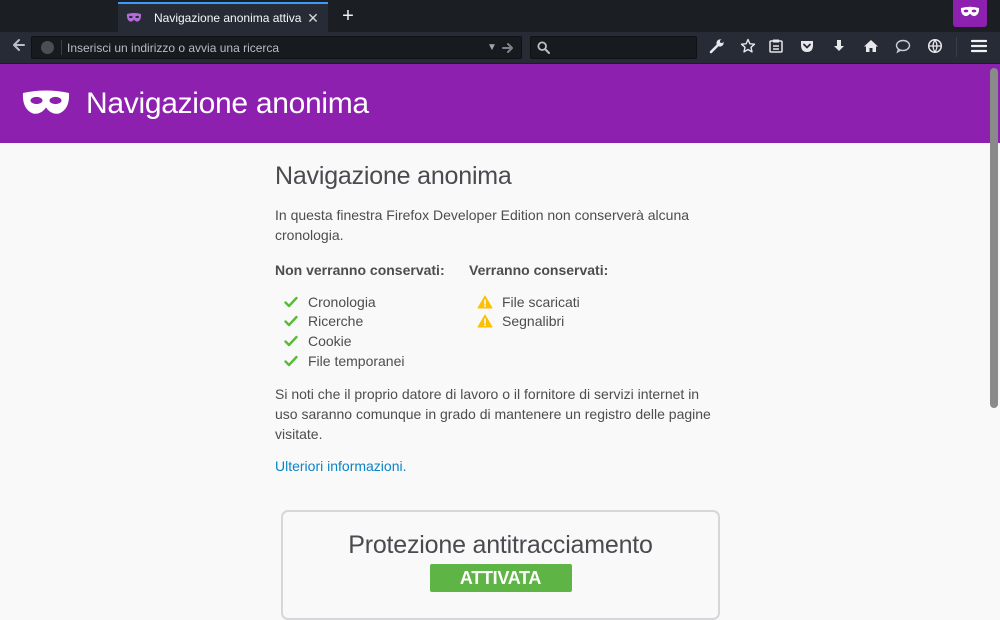  I want to click on list-item-label: Ricerche, so click(336, 321).